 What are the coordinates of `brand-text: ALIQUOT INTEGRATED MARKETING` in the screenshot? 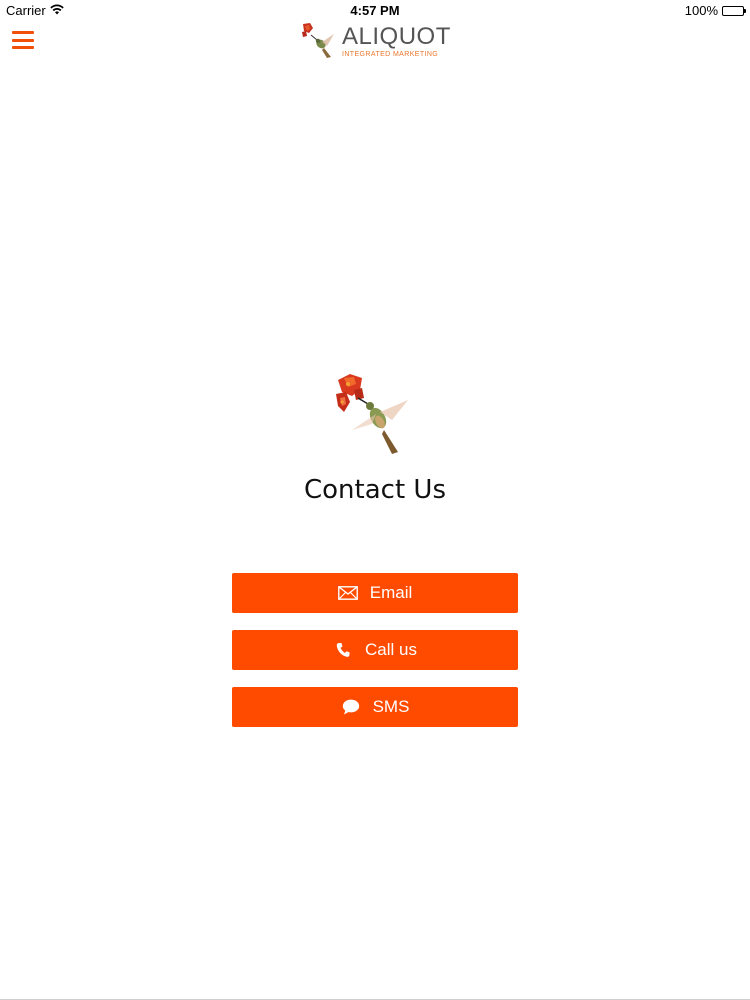 It's located at (396, 42).